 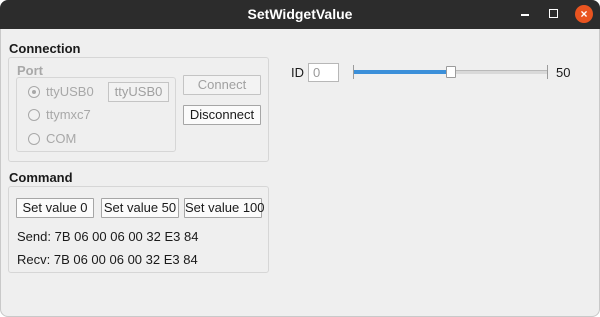 What do you see at coordinates (323, 72) in the screenshot?
I see `id-input: 0` at bounding box center [323, 72].